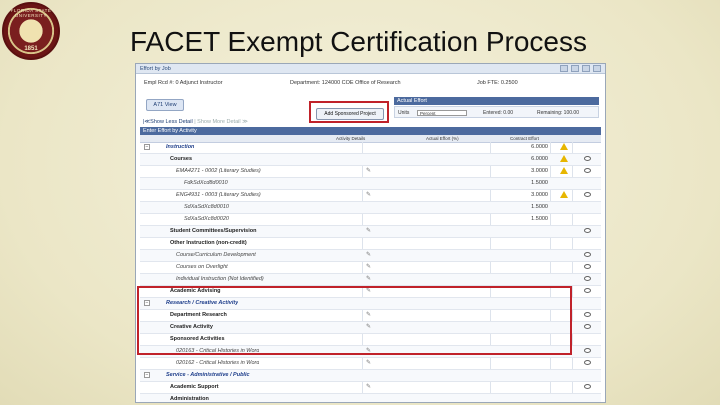 This screenshot has width=720, height=405. I want to click on activity-label: 020162 - Critical Histories in Word, so click(218, 363).